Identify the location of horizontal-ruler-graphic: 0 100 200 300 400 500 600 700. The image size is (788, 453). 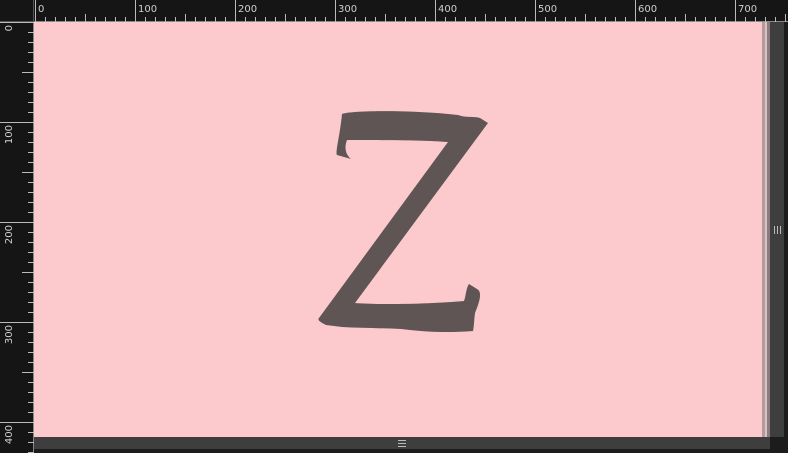
(411, 11).